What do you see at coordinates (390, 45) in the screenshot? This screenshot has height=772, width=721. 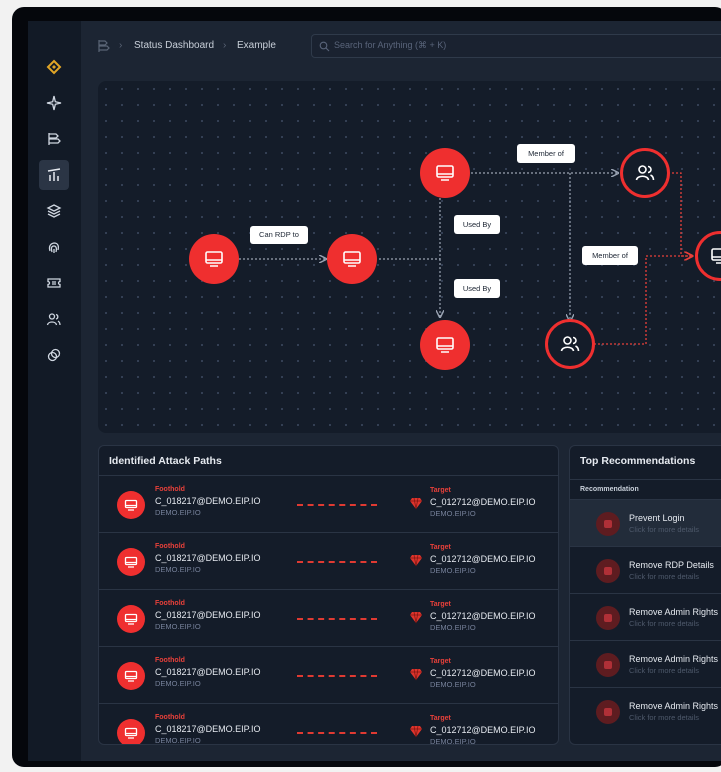 I see `search-placeholder: Search for Anything (⌘ + K)` at bounding box center [390, 45].